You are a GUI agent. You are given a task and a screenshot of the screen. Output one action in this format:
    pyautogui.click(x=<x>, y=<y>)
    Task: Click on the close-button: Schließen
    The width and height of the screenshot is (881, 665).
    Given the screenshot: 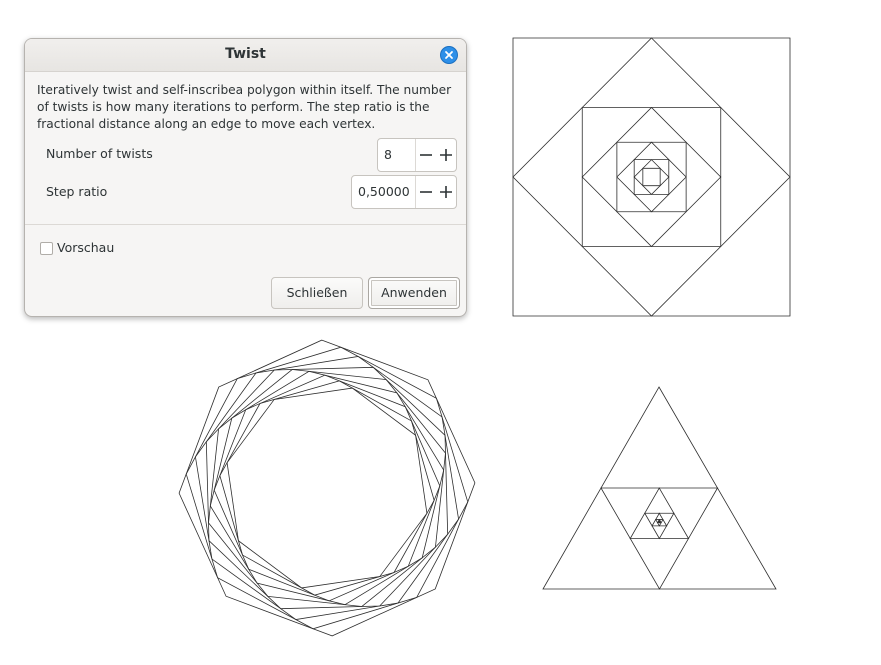 What is the action you would take?
    pyautogui.click(x=317, y=293)
    